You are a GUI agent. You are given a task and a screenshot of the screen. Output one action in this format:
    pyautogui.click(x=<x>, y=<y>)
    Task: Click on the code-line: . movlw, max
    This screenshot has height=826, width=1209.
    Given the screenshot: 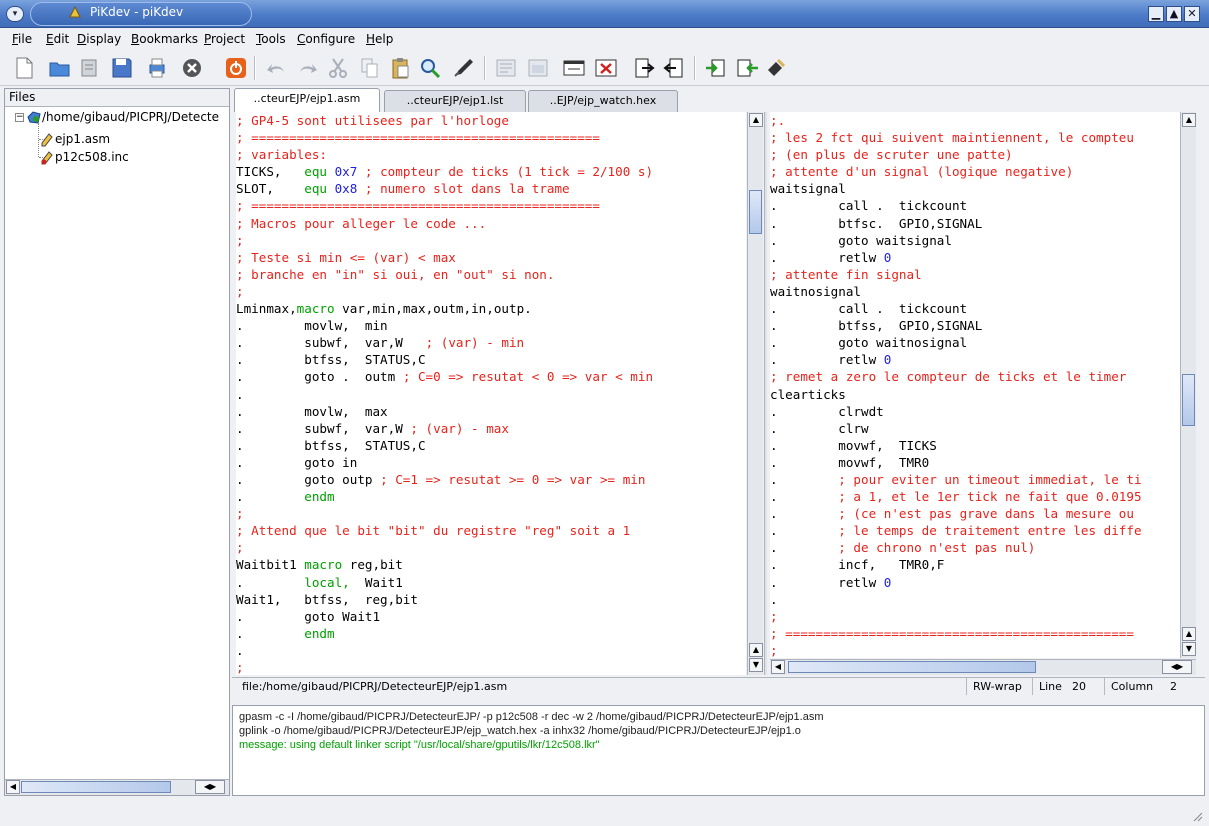 What is the action you would take?
    pyautogui.click(x=312, y=411)
    